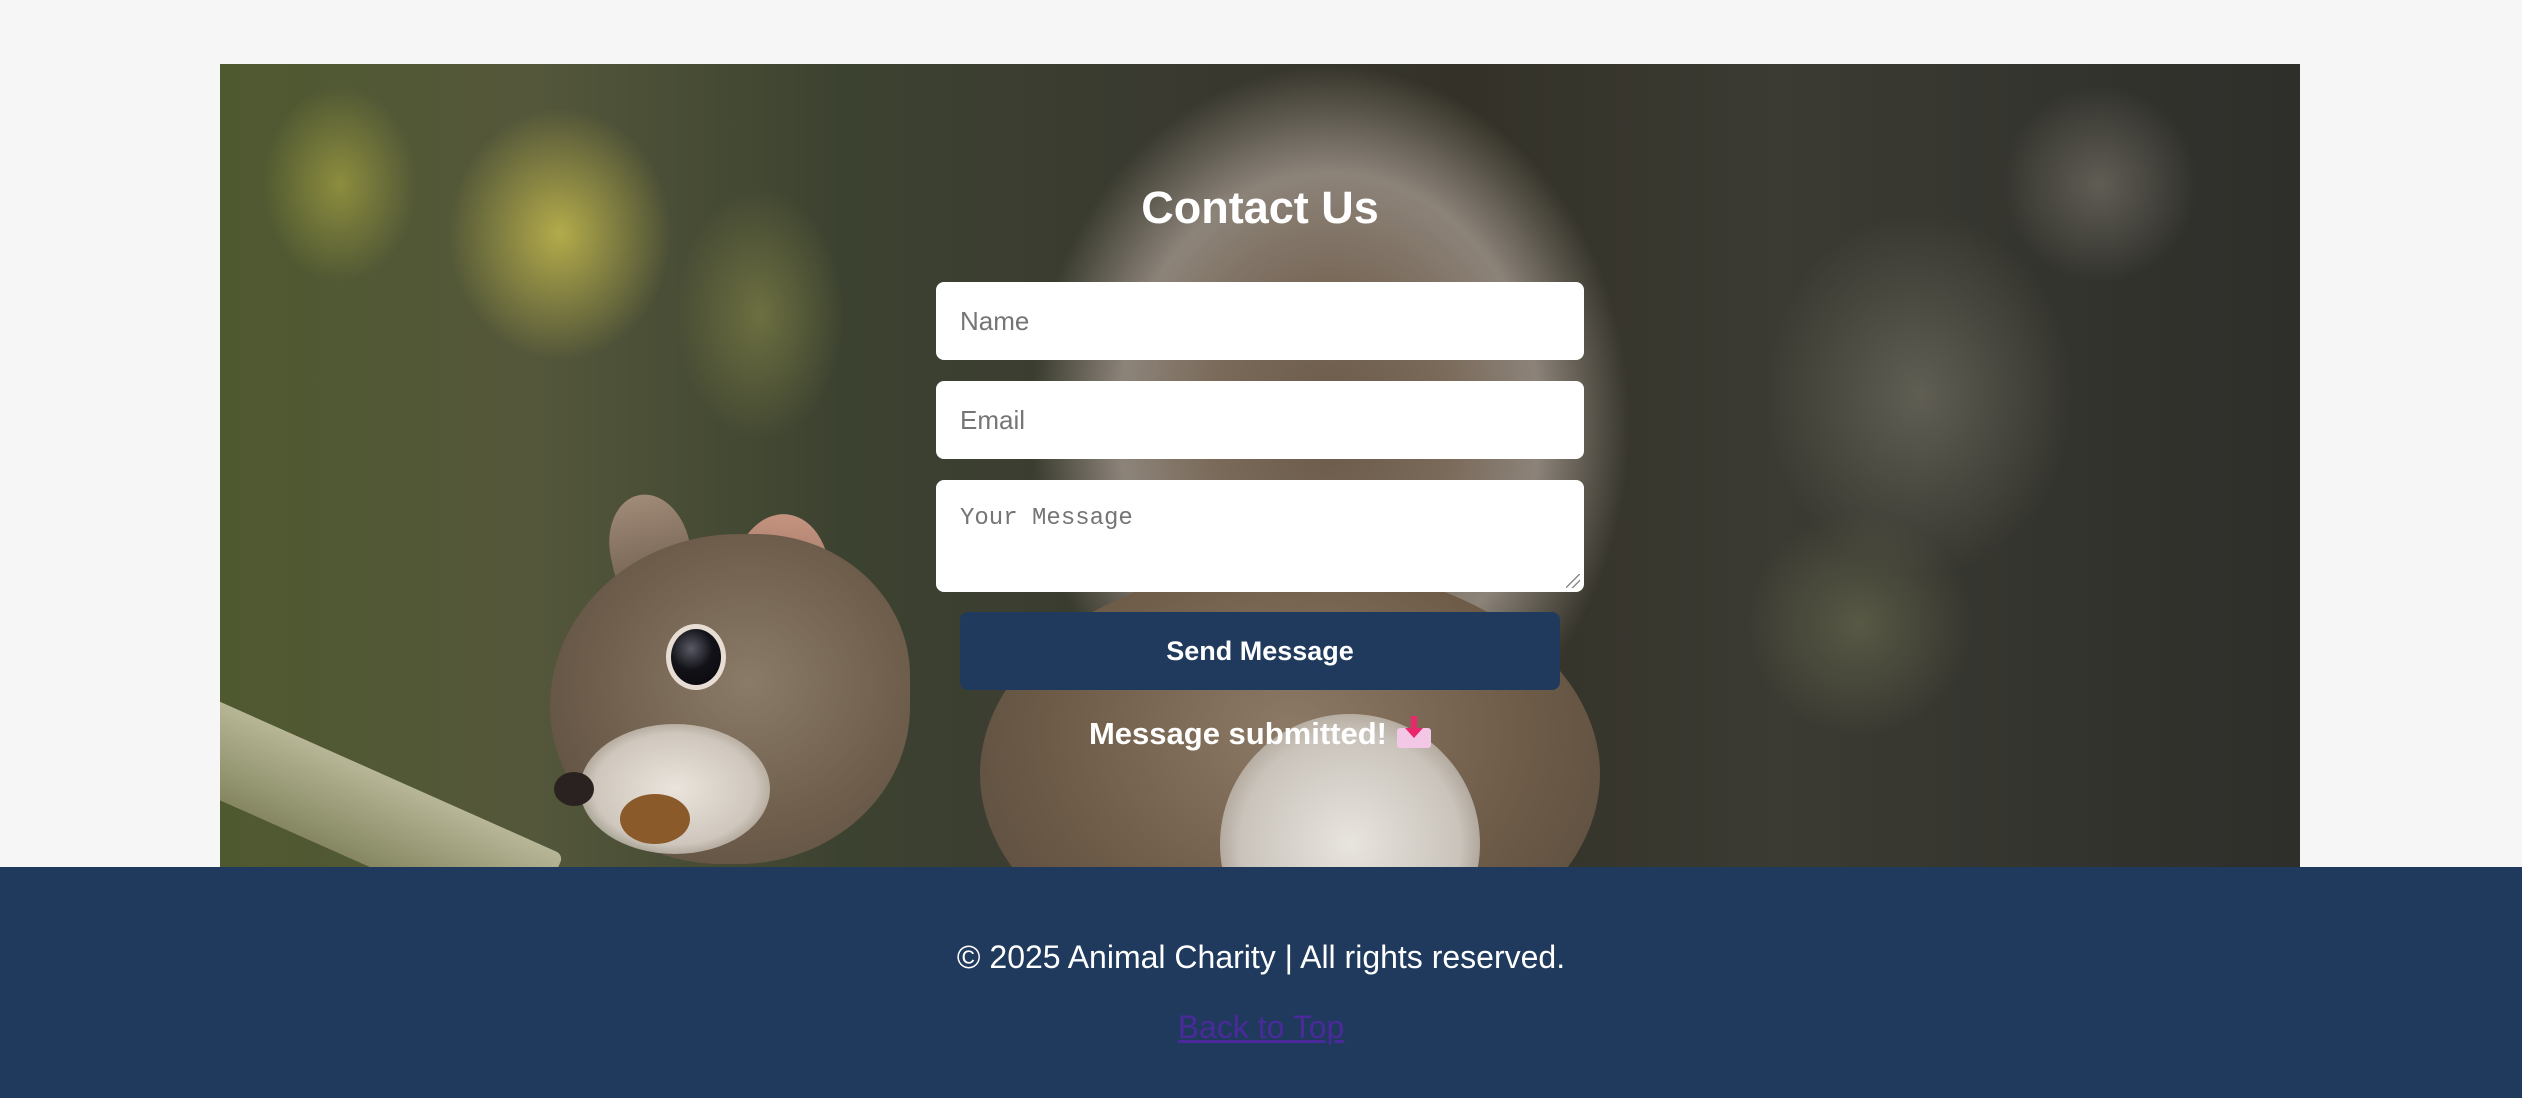  What do you see at coordinates (1237, 733) in the screenshot?
I see `status-text: Message submitted!` at bounding box center [1237, 733].